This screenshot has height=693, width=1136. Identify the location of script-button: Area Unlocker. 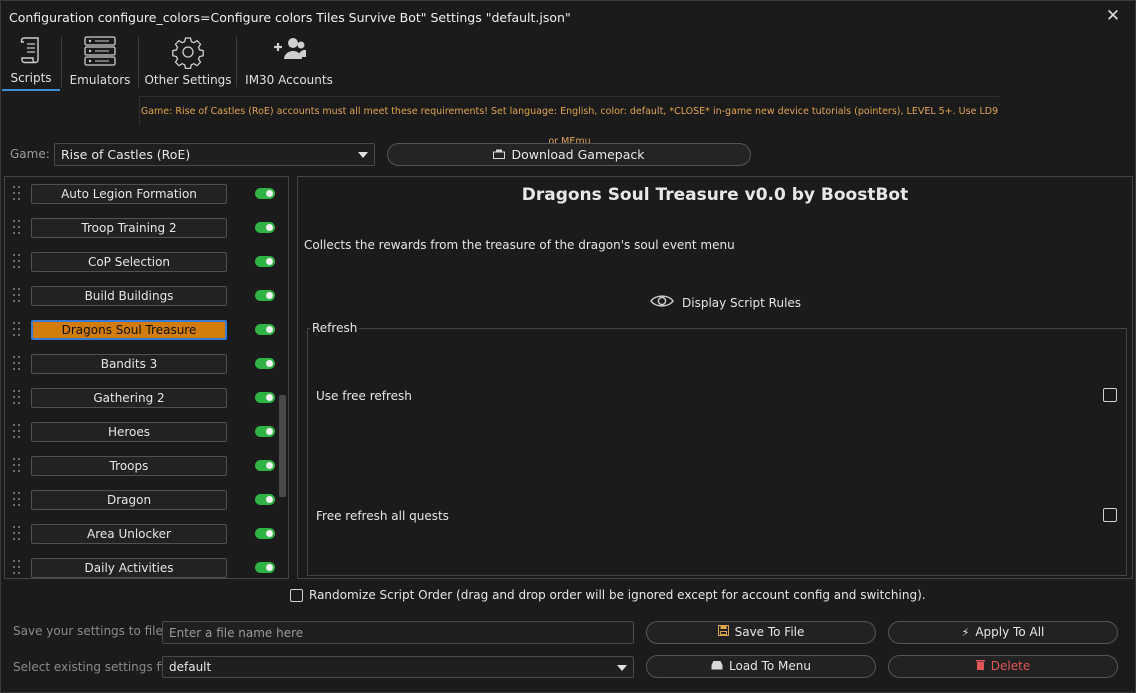
(129, 534).